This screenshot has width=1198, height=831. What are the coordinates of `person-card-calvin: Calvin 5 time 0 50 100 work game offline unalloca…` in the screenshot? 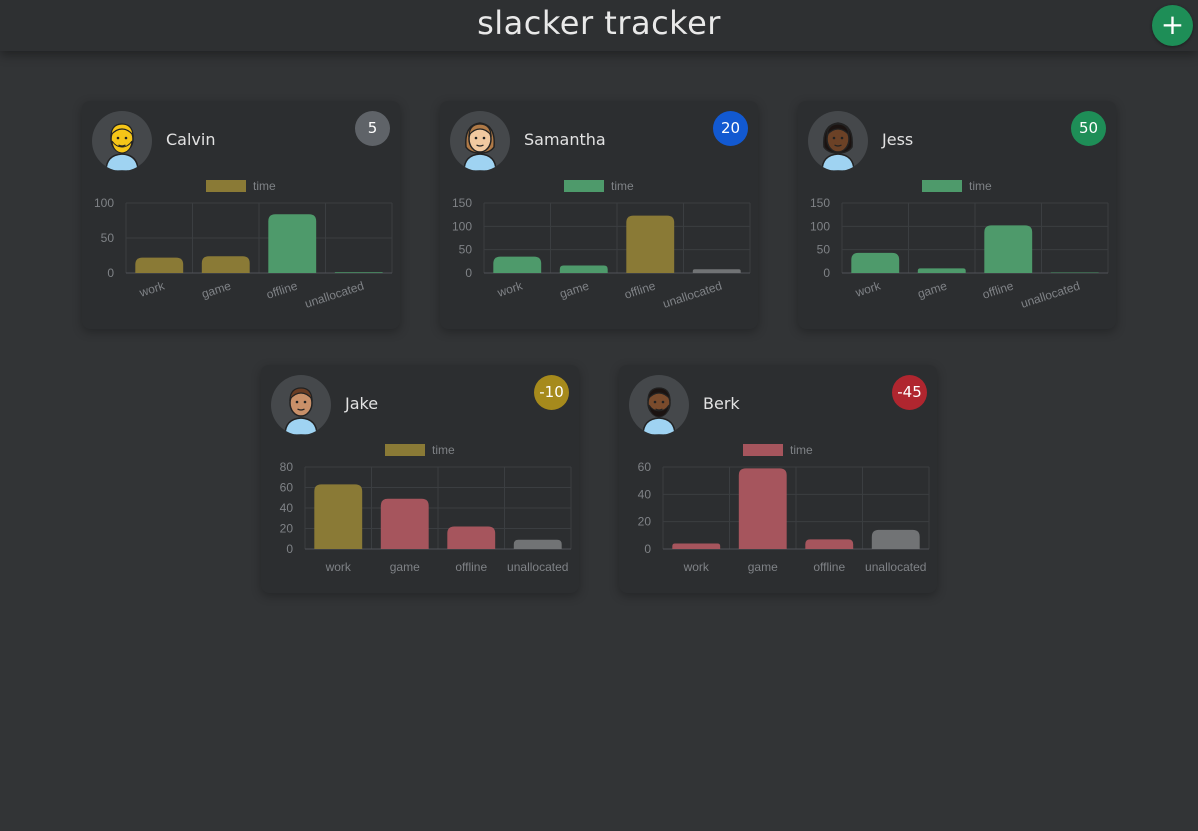 It's located at (241, 215).